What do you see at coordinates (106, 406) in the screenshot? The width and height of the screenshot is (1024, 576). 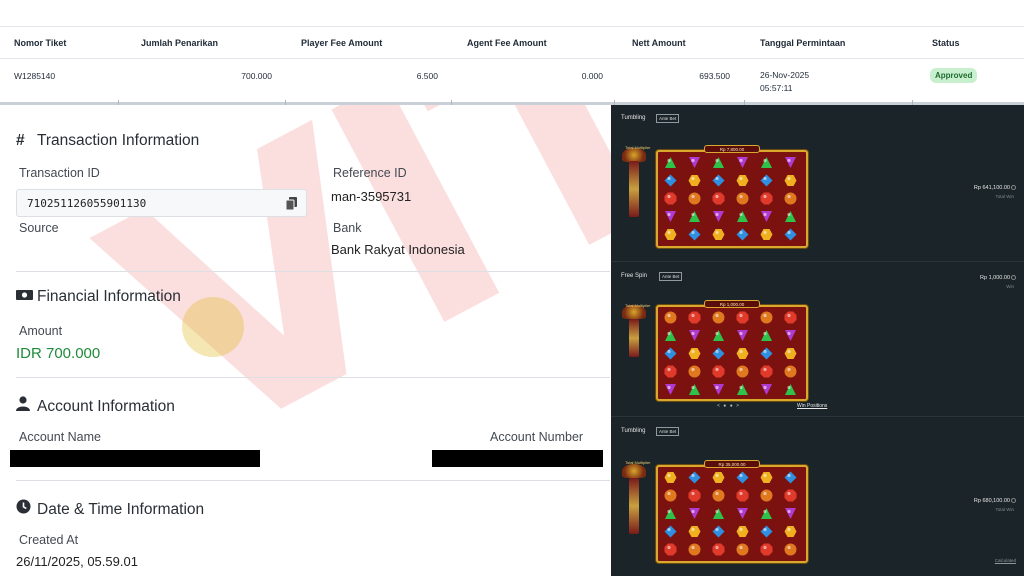 I see `account-info-title: Account Information` at bounding box center [106, 406].